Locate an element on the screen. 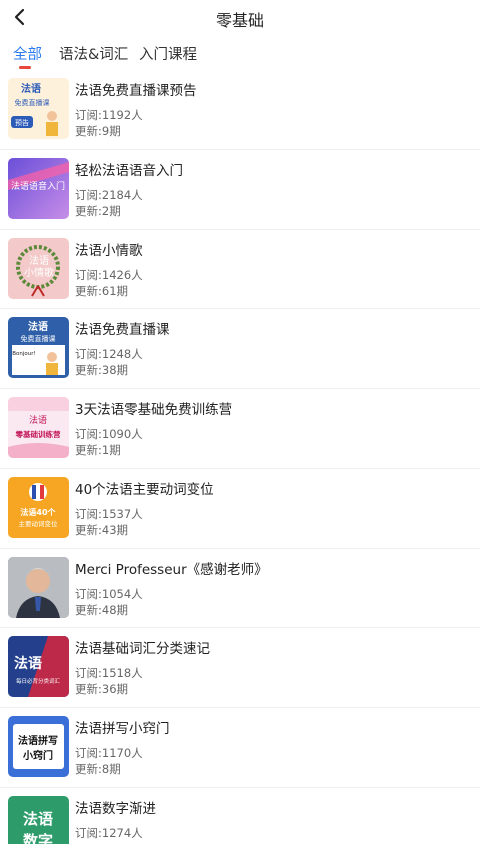  tab-all: 全部 is located at coordinates (27, 53).